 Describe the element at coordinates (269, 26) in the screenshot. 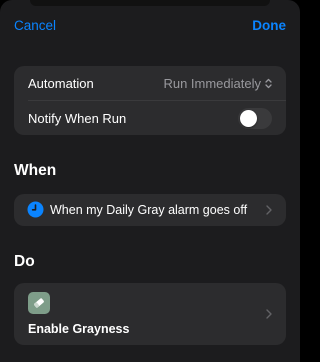

I see `done-button: Done` at that location.